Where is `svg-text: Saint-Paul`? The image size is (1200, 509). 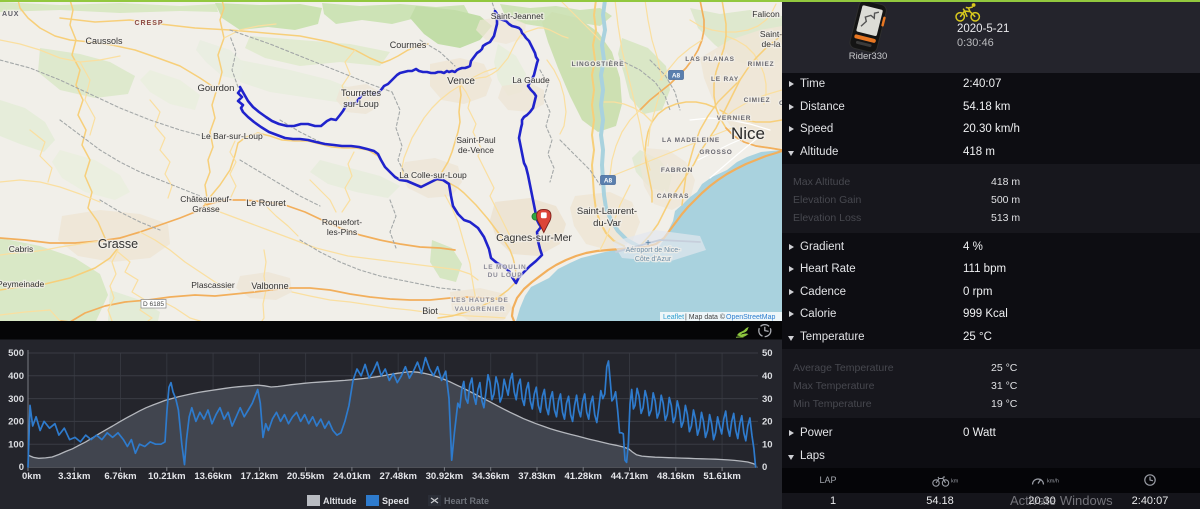 svg-text: Saint-Paul is located at coordinates (475, 140).